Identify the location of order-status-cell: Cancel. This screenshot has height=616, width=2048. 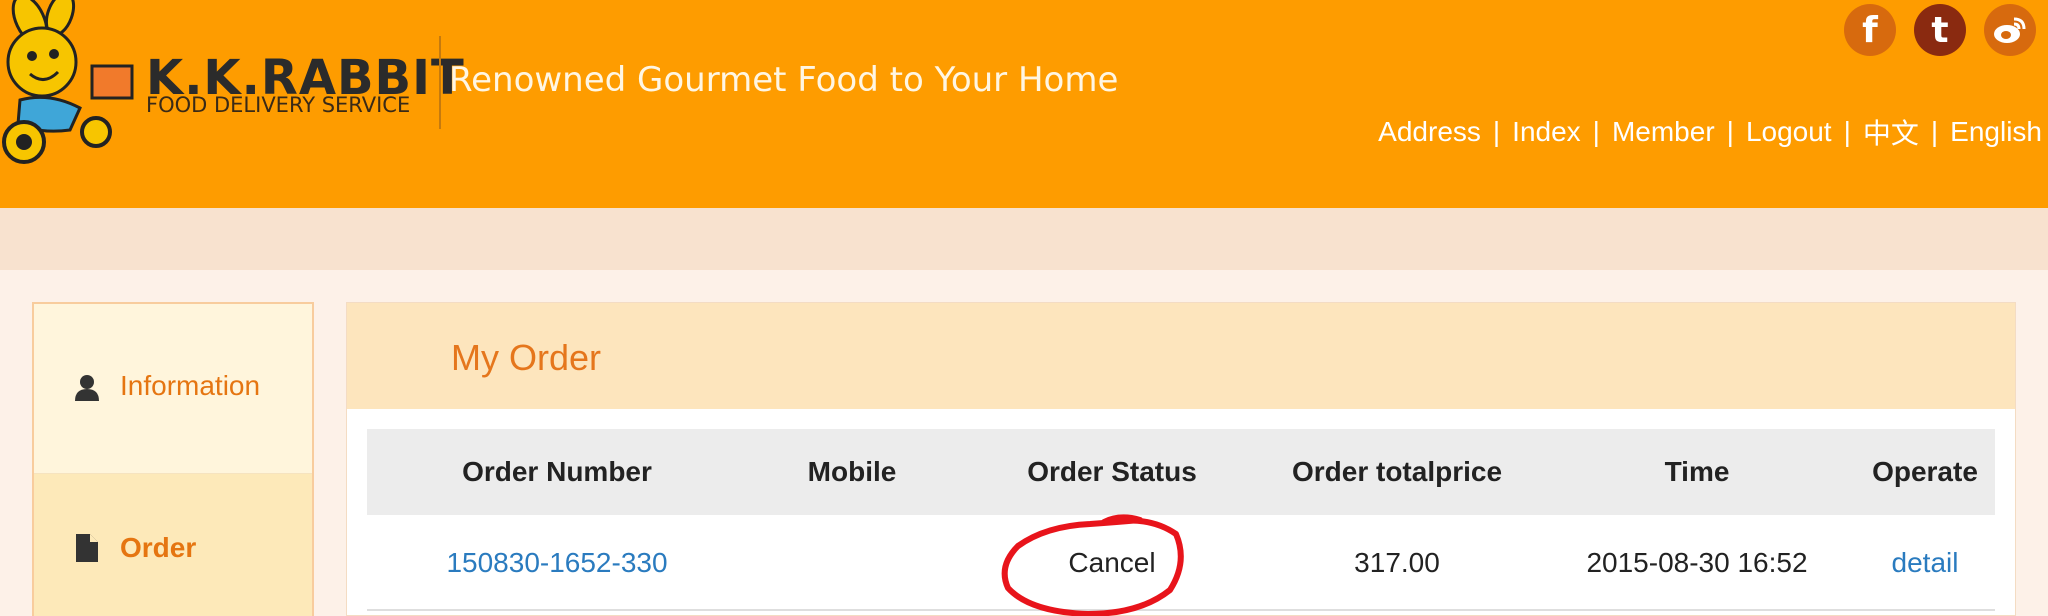
(1112, 562).